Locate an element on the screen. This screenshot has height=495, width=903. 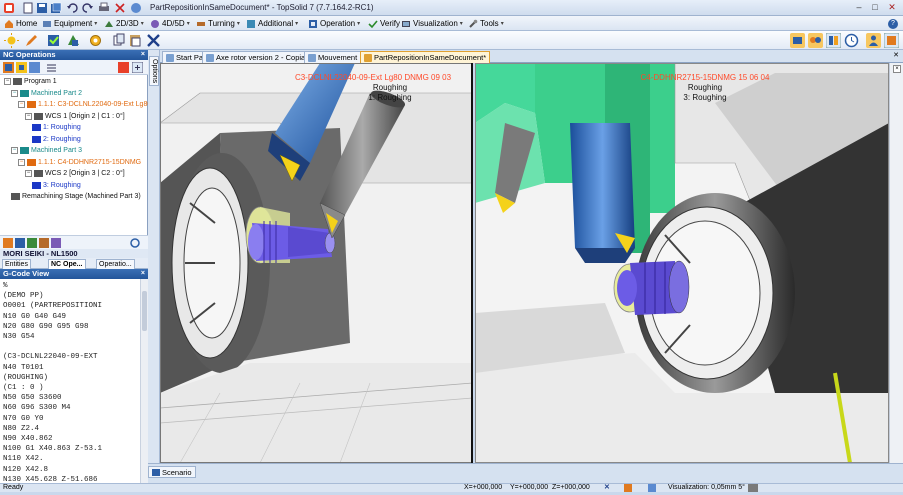
gcode-view-close-button: × is located at coordinates (143, 274).